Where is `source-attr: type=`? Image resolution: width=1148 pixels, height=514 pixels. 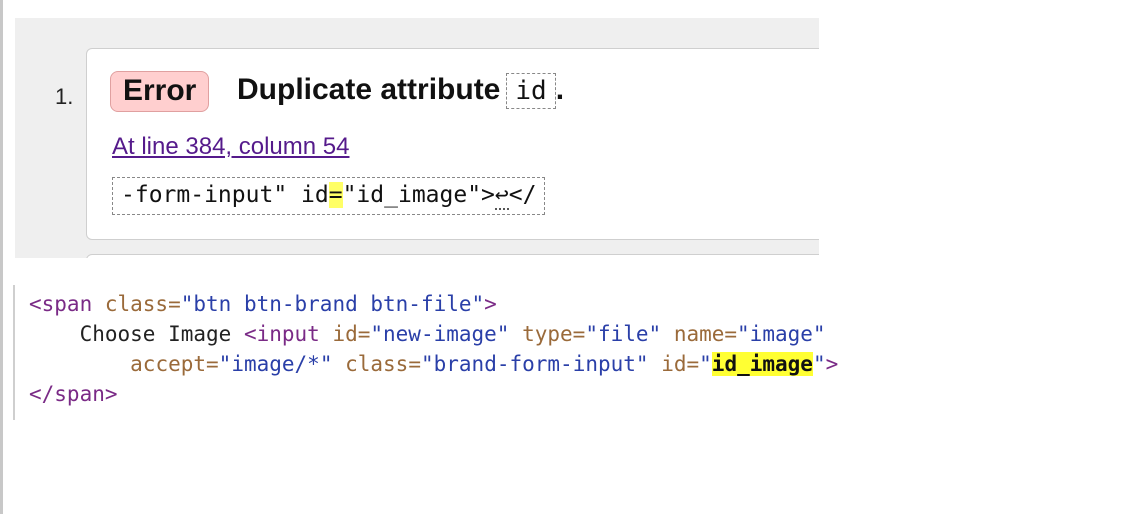 source-attr: type= is located at coordinates (547, 334).